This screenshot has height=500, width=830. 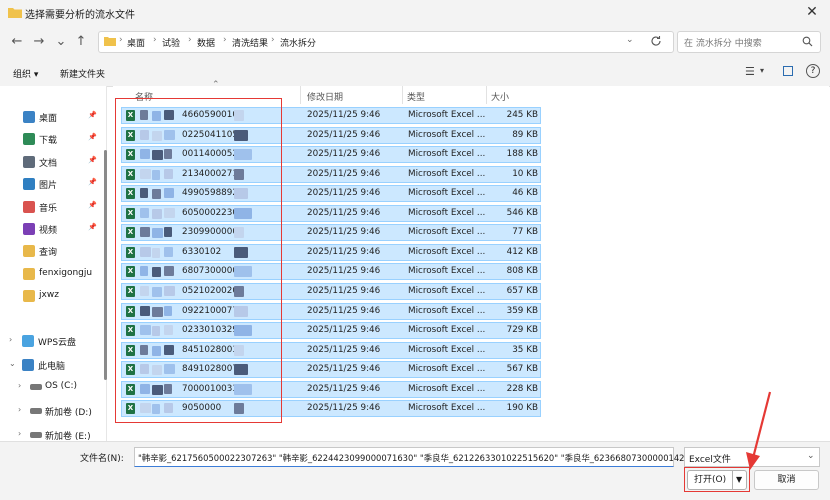 I want to click on refresh-icon, so click(x=656, y=41).